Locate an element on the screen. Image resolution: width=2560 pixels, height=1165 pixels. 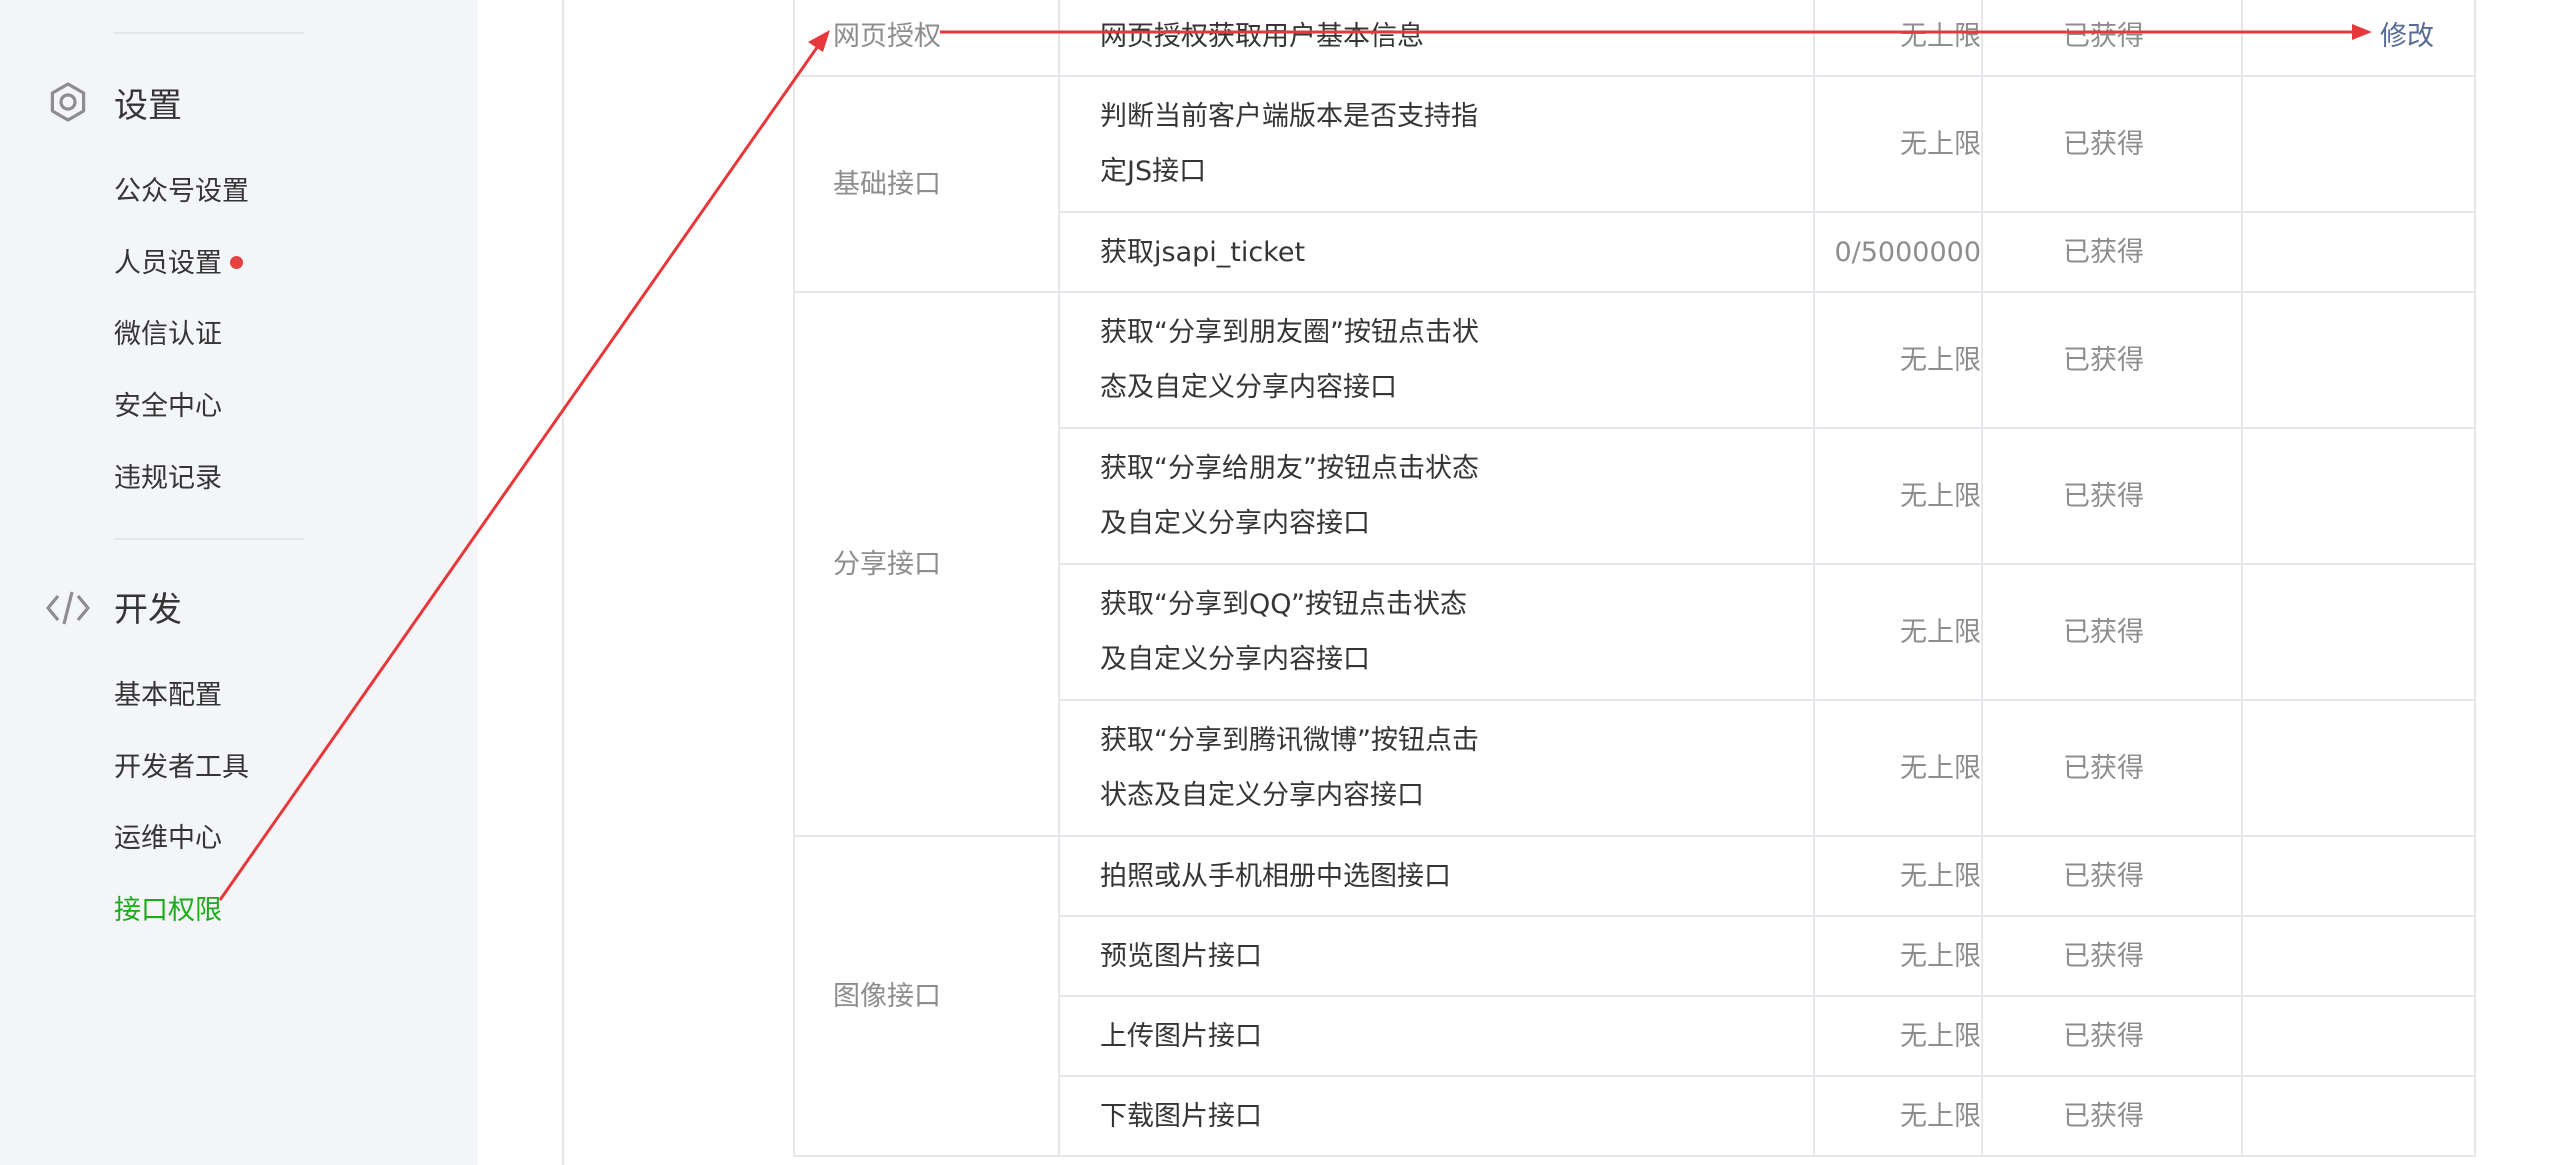
sidebar-item-label: 微信认证 is located at coordinates (168, 334).